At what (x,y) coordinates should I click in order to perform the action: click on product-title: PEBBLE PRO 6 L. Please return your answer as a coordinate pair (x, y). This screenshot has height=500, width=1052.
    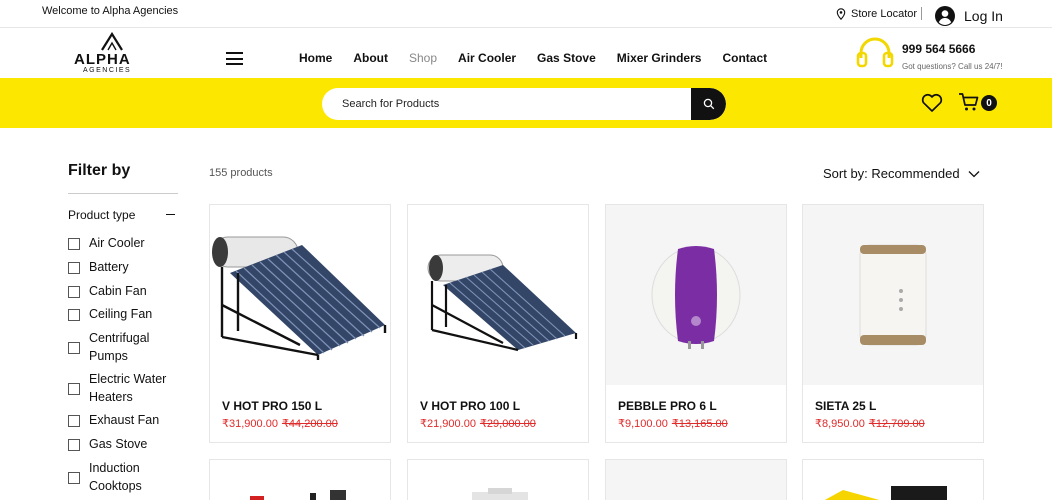
    Looking at the image, I should click on (667, 406).